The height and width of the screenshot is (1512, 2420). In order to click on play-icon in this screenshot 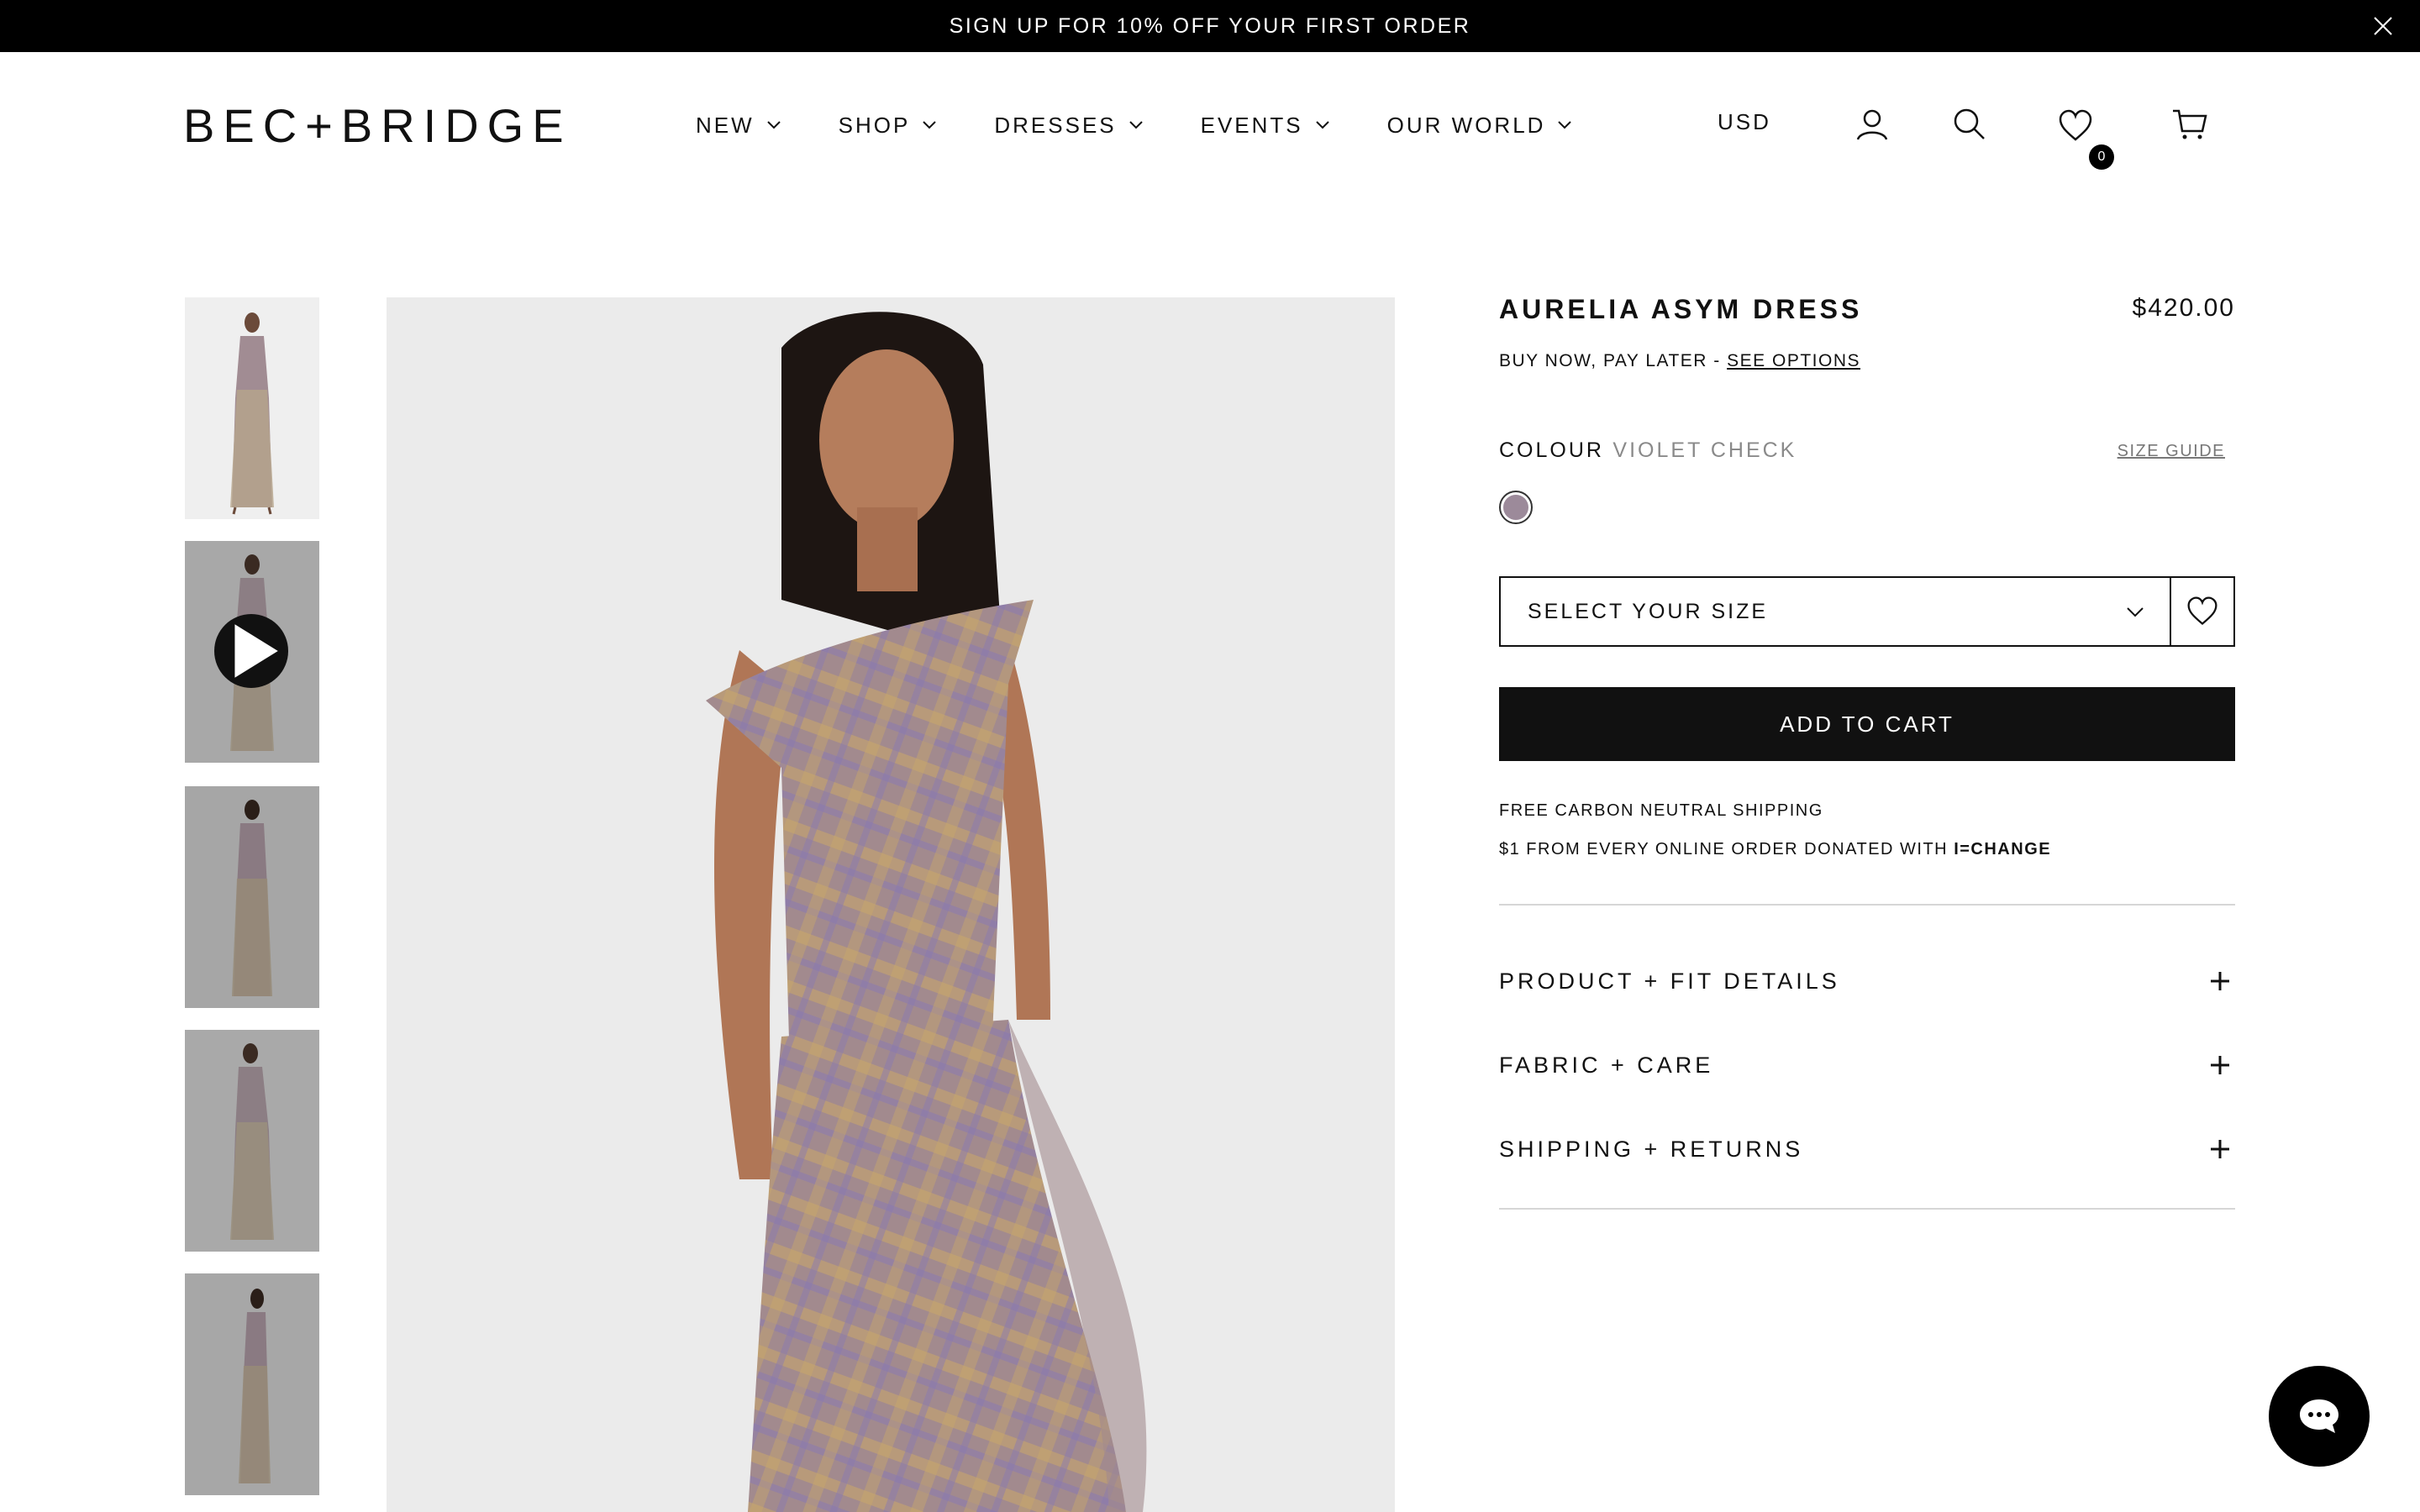, I will do `click(256, 651)`.